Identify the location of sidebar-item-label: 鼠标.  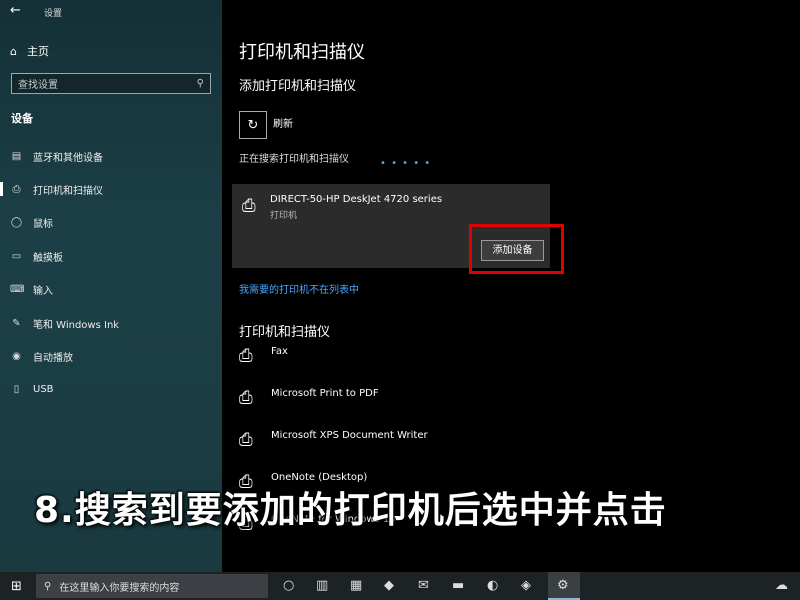
(43, 224).